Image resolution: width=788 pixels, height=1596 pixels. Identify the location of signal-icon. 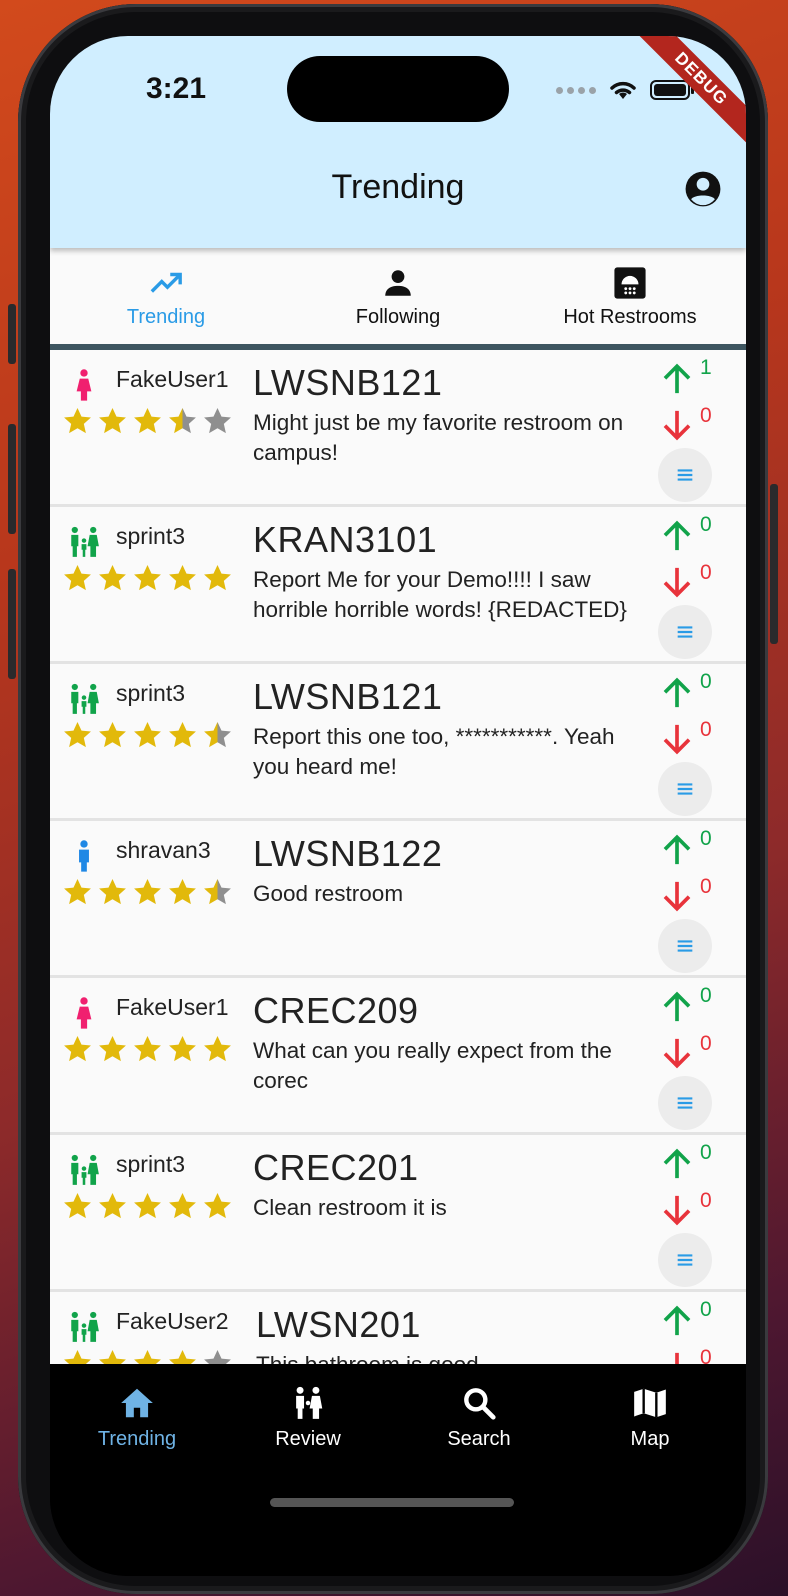
(576, 90).